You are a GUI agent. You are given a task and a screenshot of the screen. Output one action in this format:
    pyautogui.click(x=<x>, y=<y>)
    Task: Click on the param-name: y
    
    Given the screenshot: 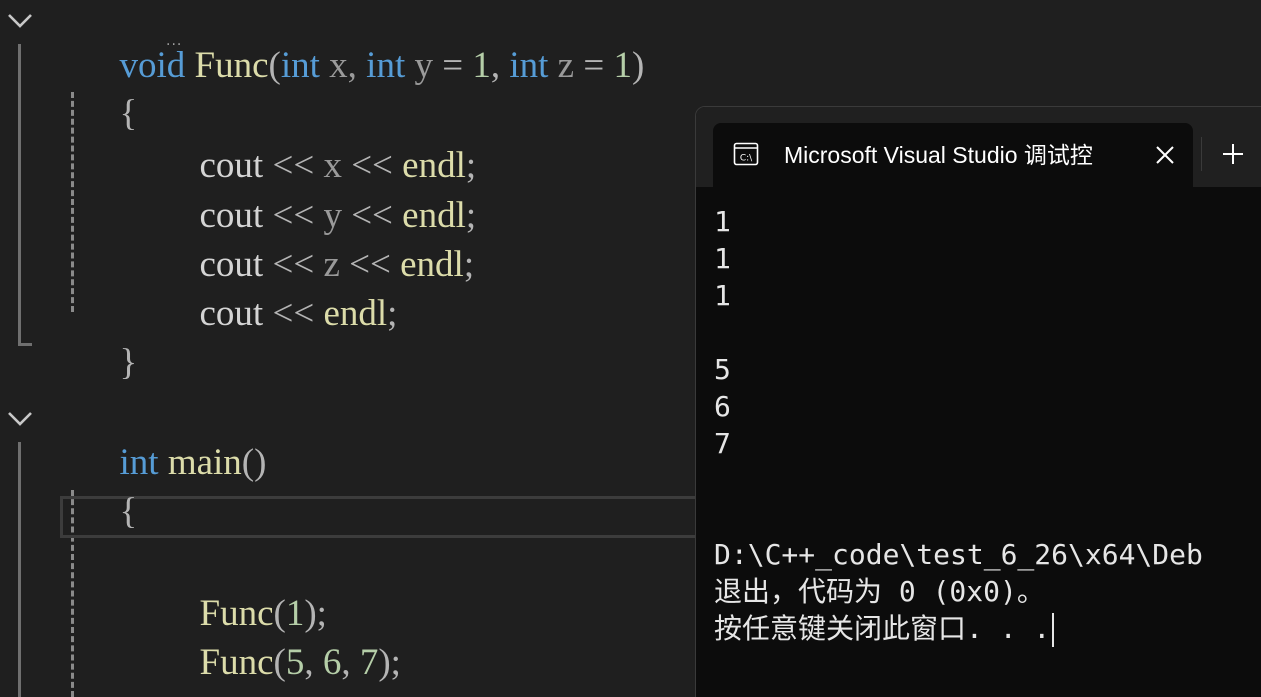 What is the action you would take?
    pyautogui.click(x=424, y=65)
    